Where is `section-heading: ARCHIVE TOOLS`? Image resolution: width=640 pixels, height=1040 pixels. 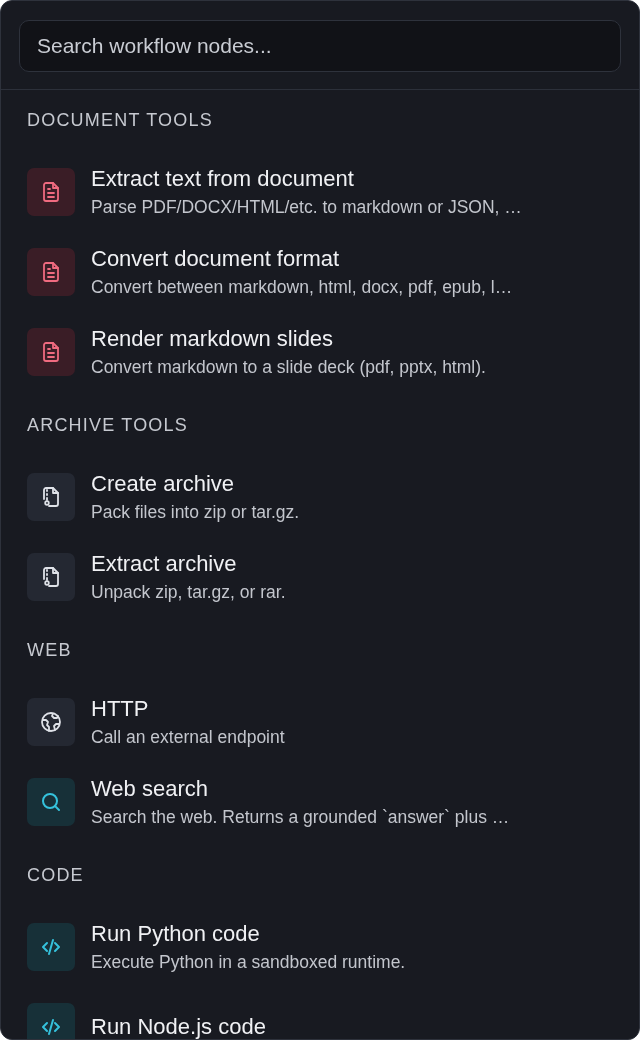 section-heading: ARCHIVE TOOLS is located at coordinates (108, 425).